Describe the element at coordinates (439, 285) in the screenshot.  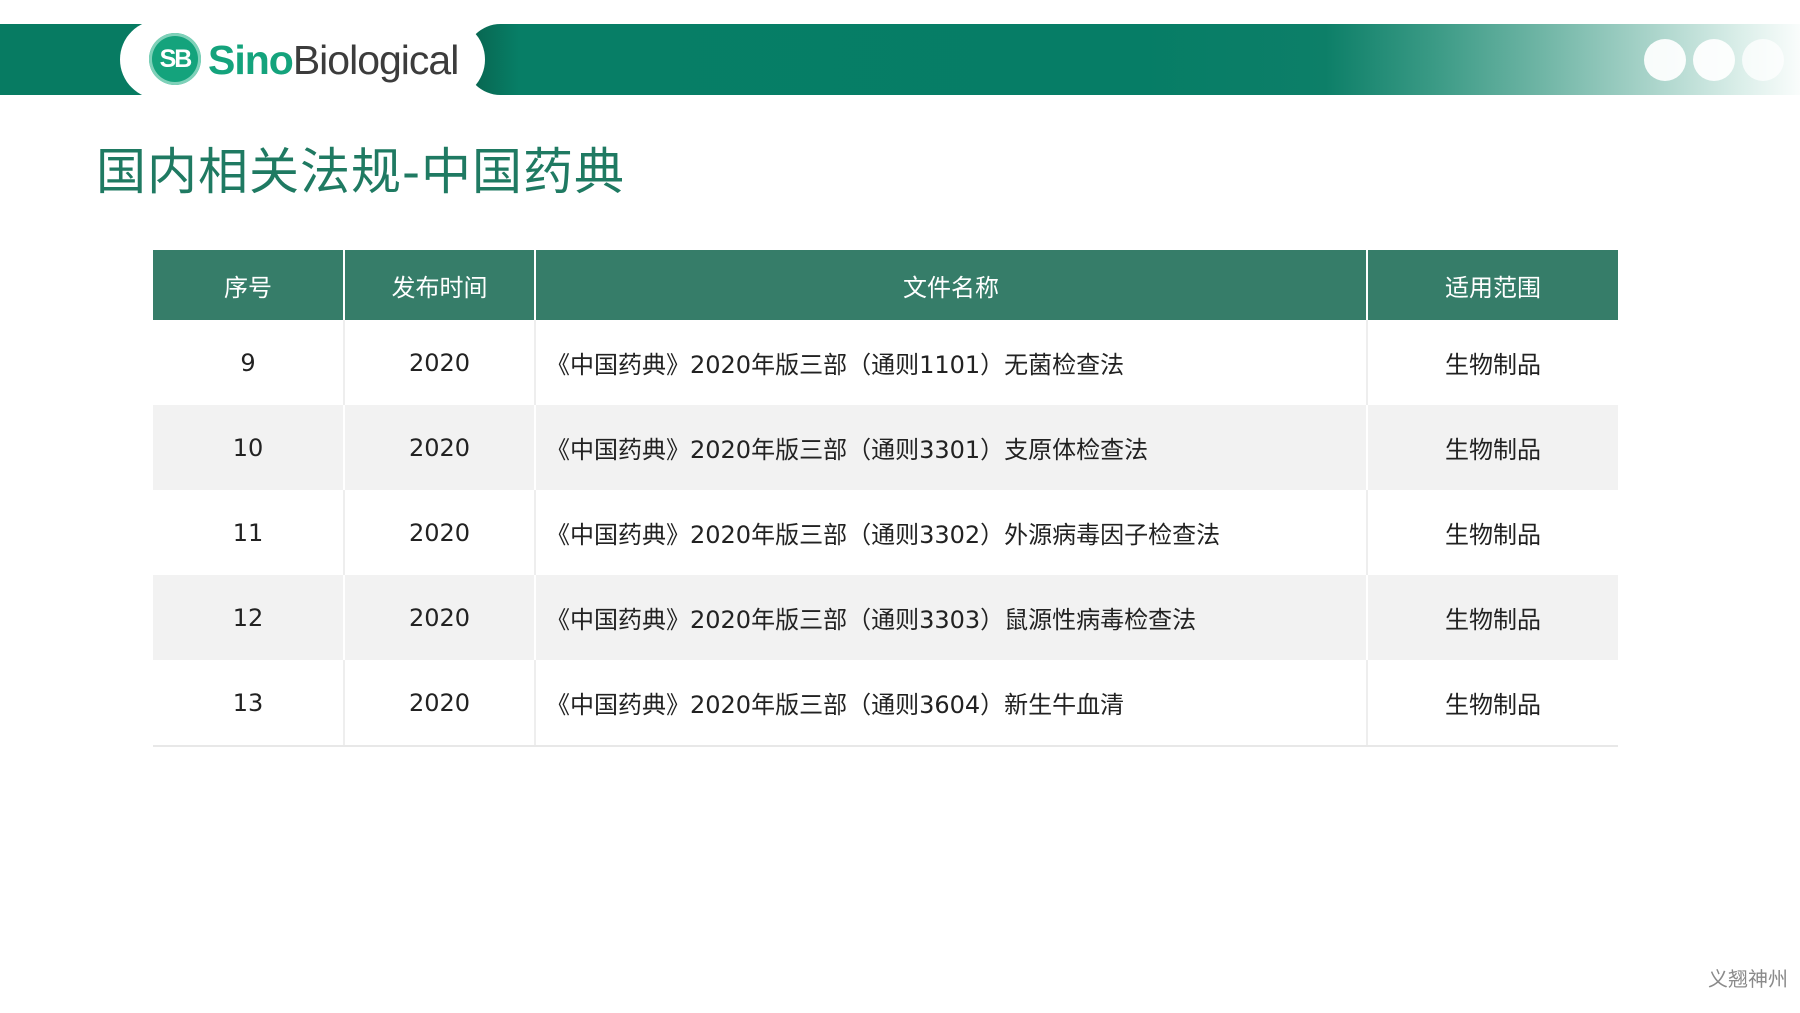
I see `column-header-date: 发布时间` at that location.